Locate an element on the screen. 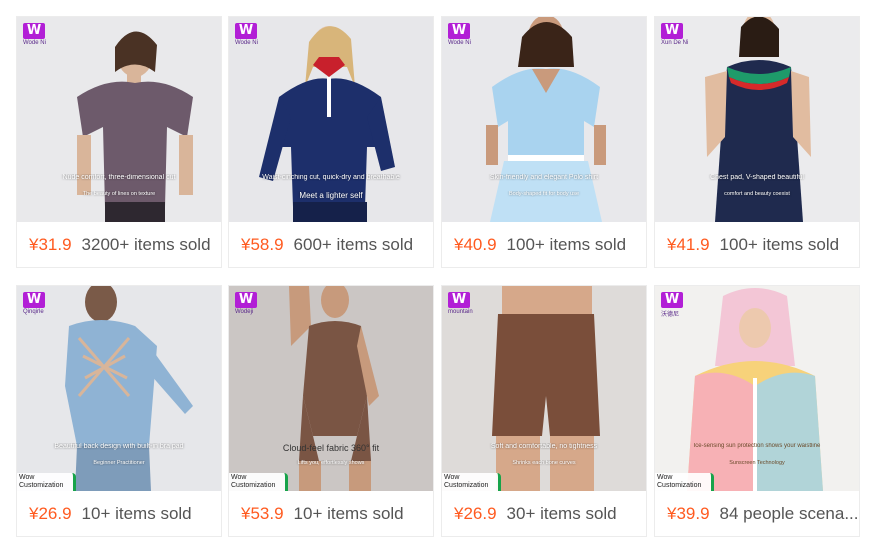 This screenshot has height=549, width=874. image-subcaption: Shrinks each bone curves is located at coordinates (544, 463).